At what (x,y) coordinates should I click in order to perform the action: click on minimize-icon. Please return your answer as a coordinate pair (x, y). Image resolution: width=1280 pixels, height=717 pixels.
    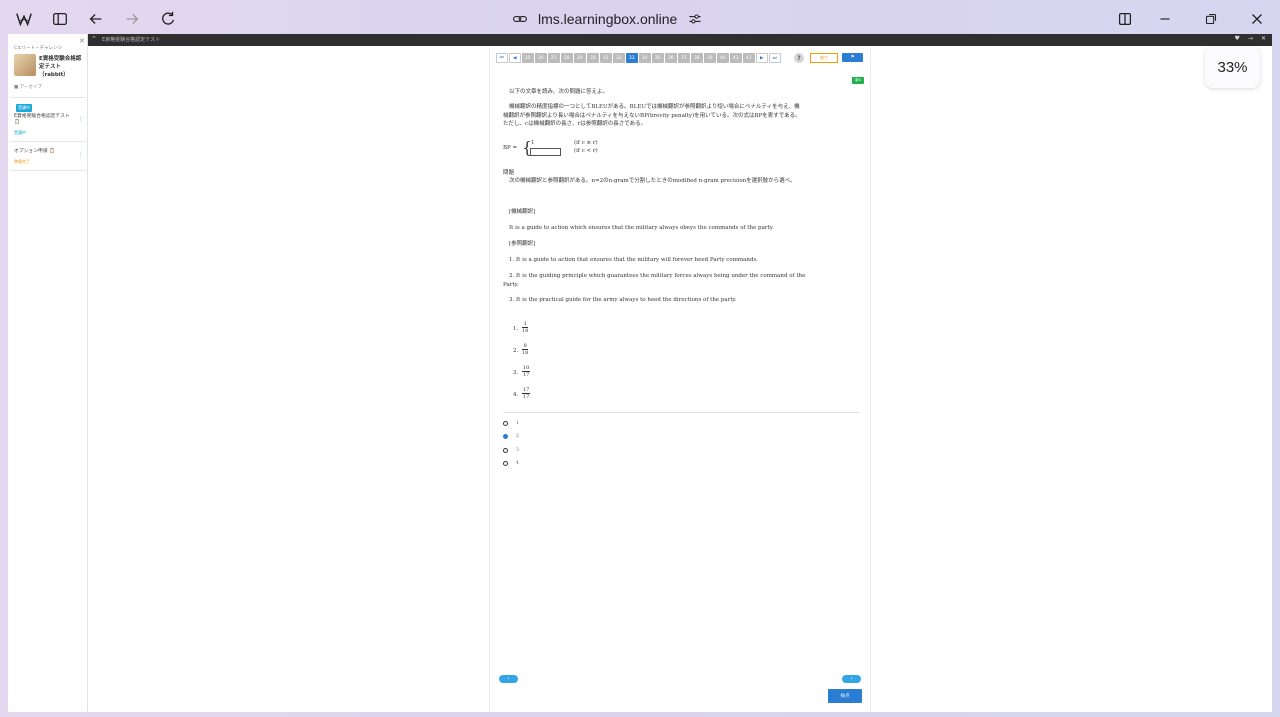
    Looking at the image, I should click on (1165, 19).